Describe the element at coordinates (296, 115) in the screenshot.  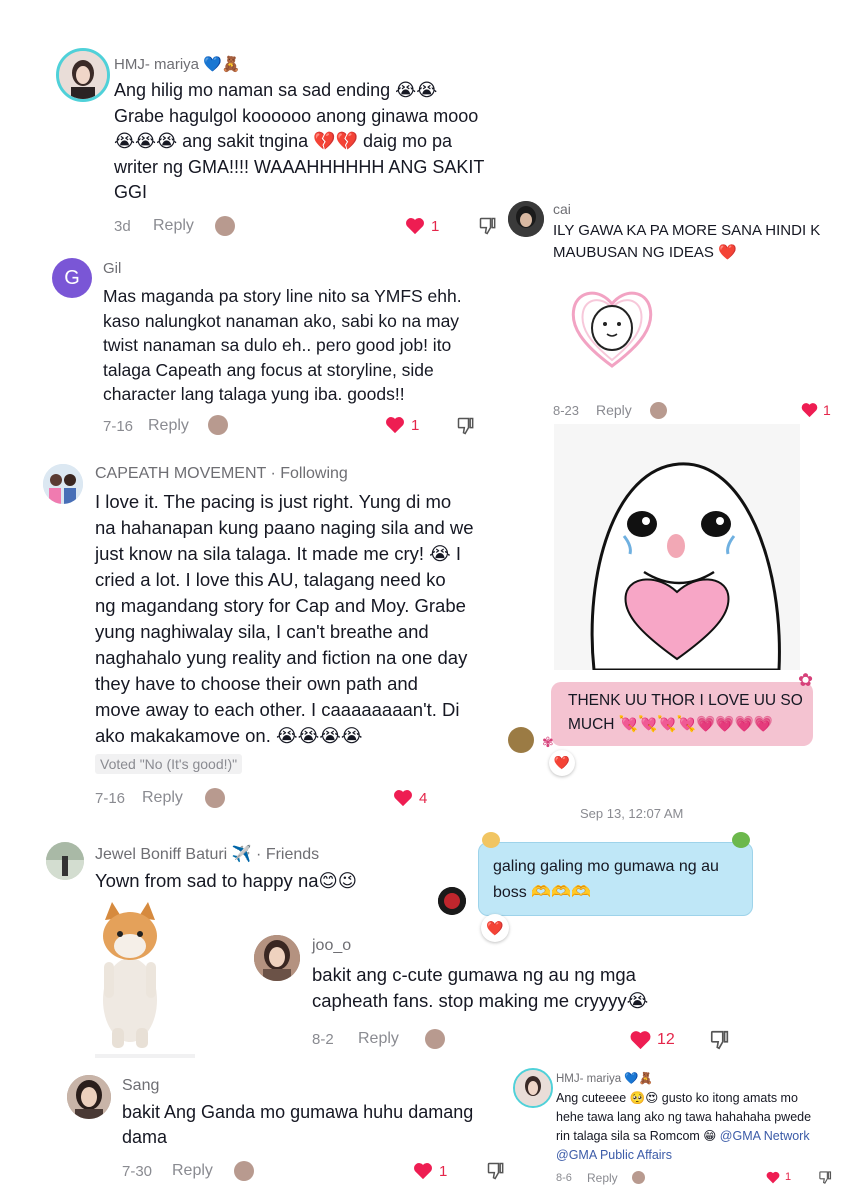
I see `comment-line: Grabe hagulgol koooooo anong ginawa mooo` at that location.